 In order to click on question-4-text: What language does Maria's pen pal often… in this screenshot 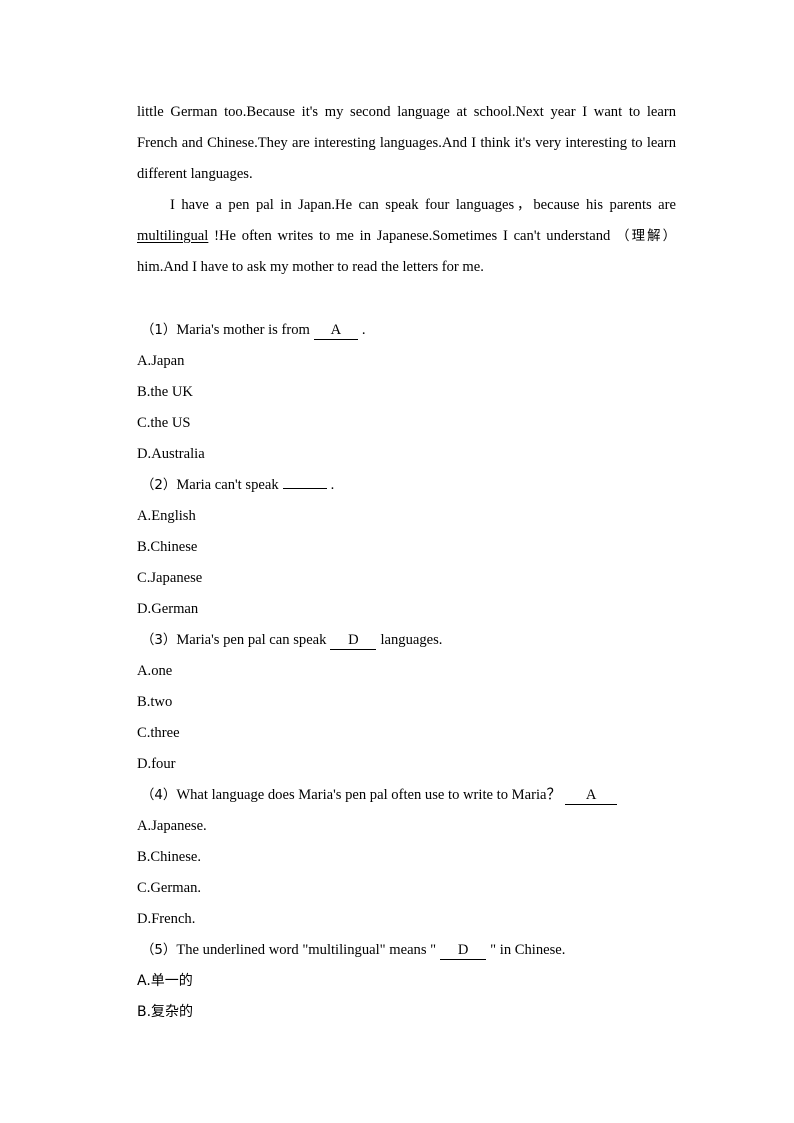, I will do `click(369, 795)`.